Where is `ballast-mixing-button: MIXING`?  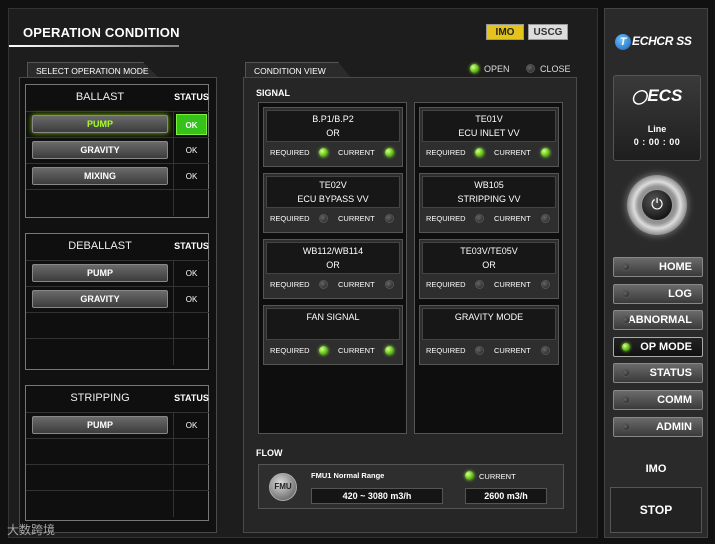
ballast-mixing-button: MIXING is located at coordinates (100, 176).